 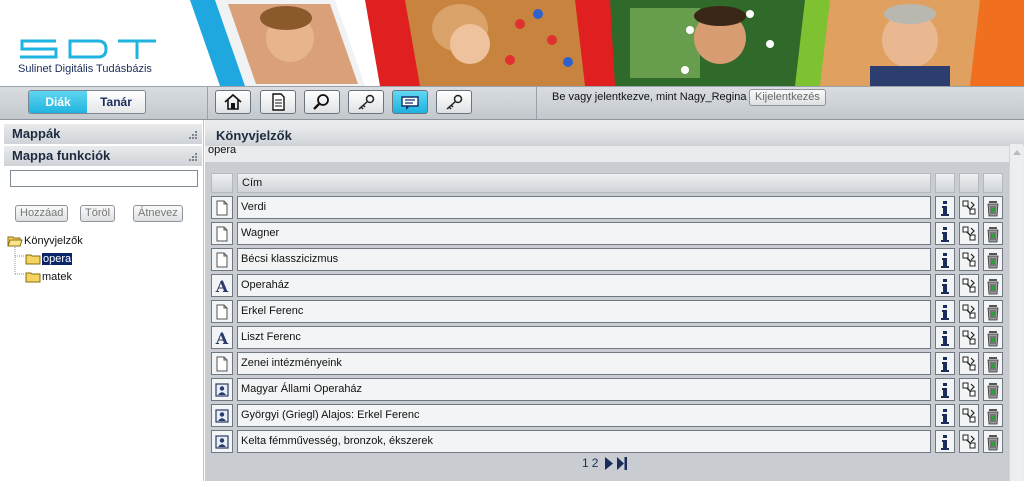 What do you see at coordinates (57, 259) in the screenshot?
I see `tree-folder-label: opera` at bounding box center [57, 259].